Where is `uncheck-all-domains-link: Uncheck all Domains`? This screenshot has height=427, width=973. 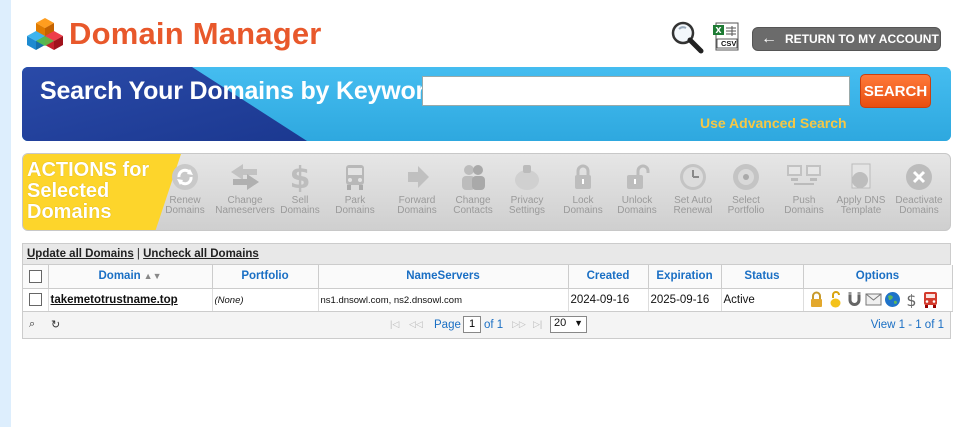 uncheck-all-domains-link: Uncheck all Domains is located at coordinates (201, 254).